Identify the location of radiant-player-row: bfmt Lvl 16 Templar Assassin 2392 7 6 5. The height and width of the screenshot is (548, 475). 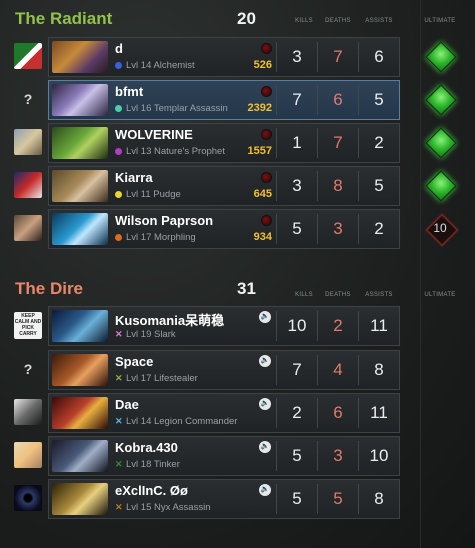
(224, 100).